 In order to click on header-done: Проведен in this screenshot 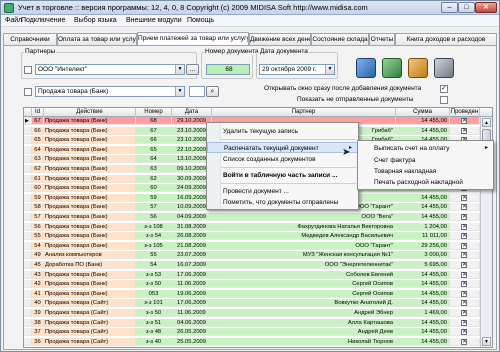, I will do `click(465, 112)`.